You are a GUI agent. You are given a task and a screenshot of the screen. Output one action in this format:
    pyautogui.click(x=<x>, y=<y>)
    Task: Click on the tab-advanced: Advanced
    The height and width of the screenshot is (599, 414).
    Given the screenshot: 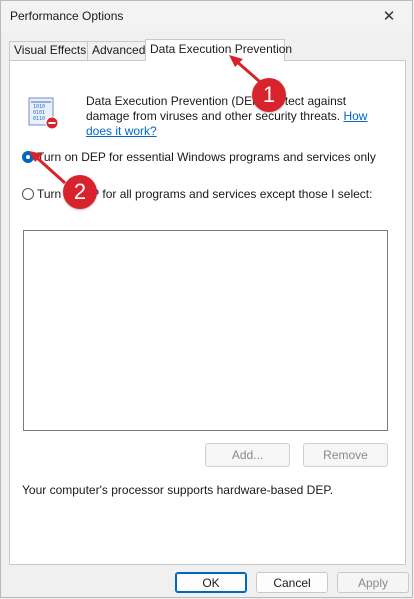 What is the action you would take?
    pyautogui.click(x=116, y=50)
    